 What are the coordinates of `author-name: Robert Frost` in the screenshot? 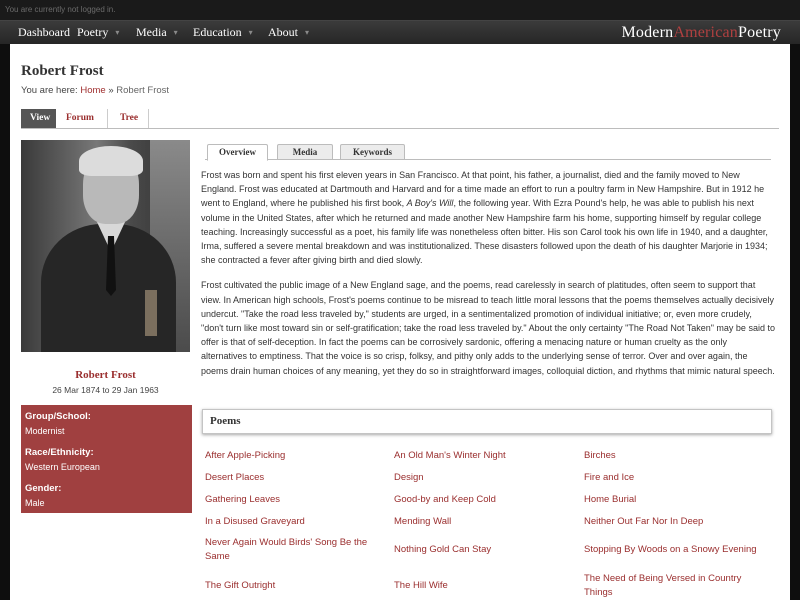 It's located at (105, 375).